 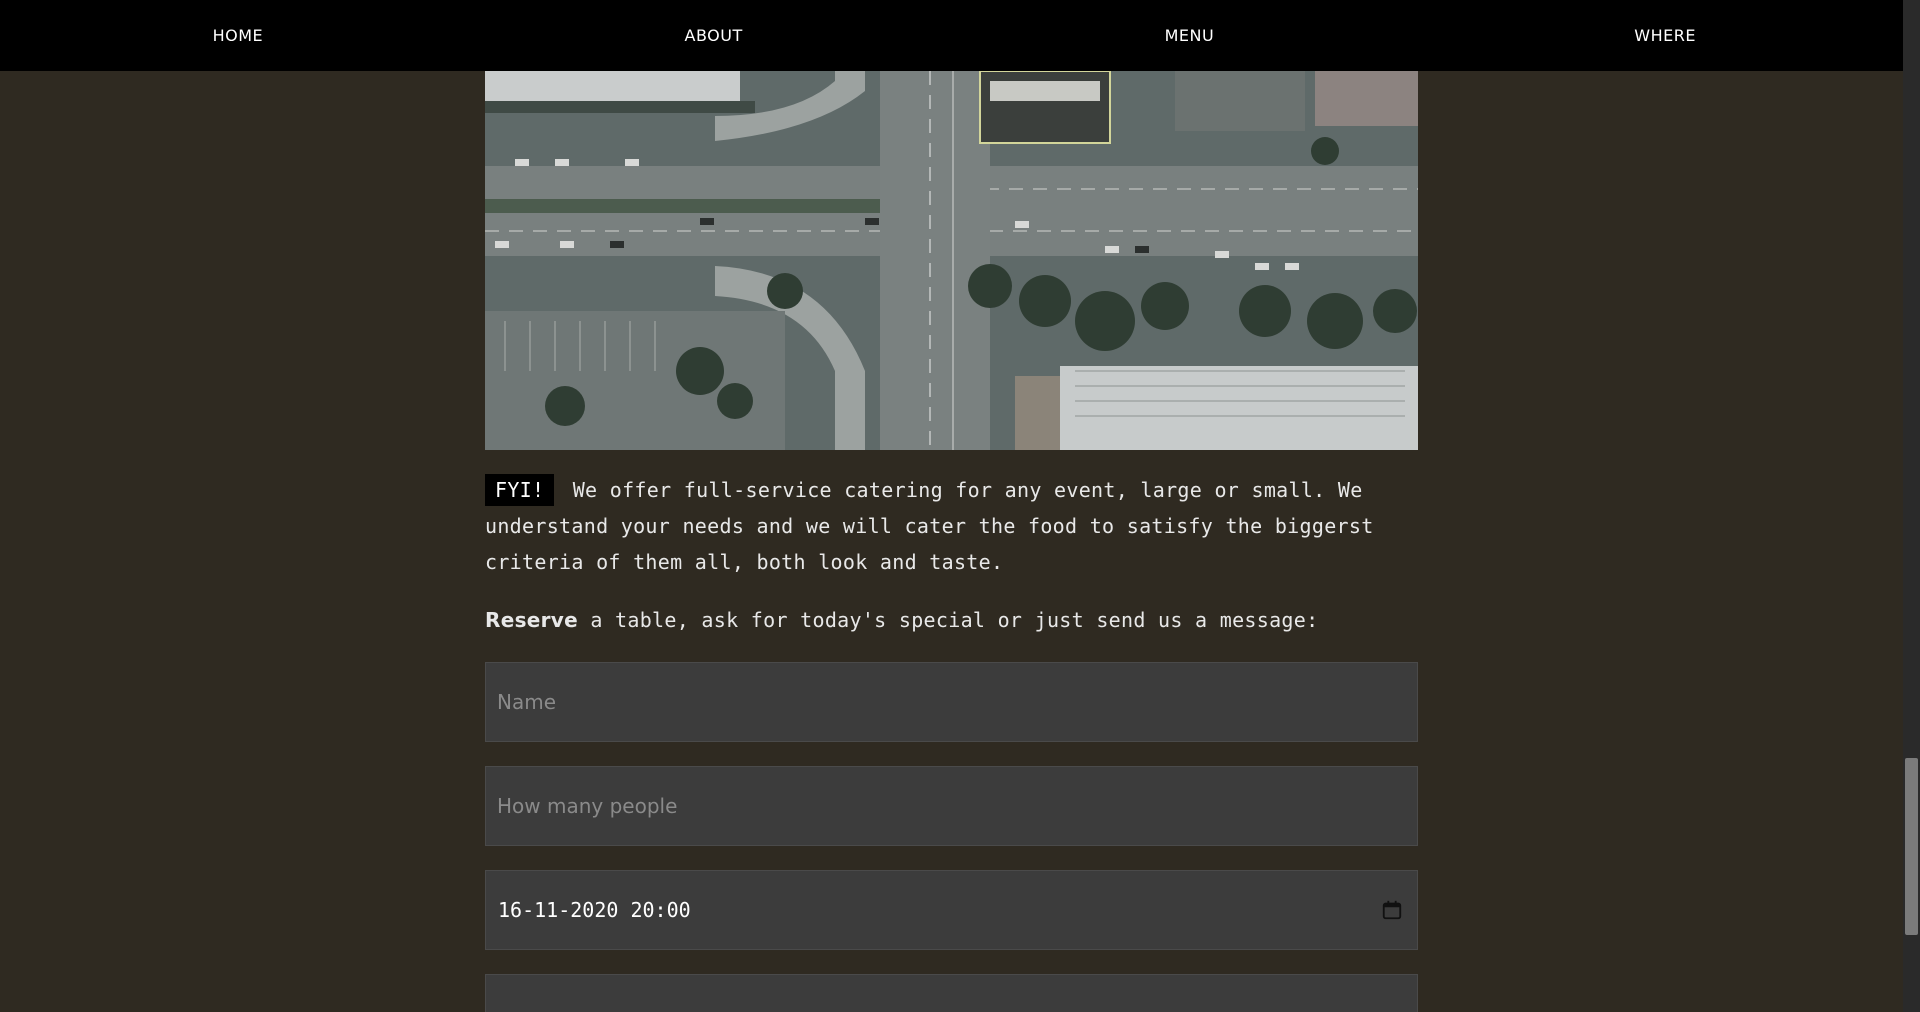 I want to click on reserve-bold: Reserve, so click(x=531, y=620).